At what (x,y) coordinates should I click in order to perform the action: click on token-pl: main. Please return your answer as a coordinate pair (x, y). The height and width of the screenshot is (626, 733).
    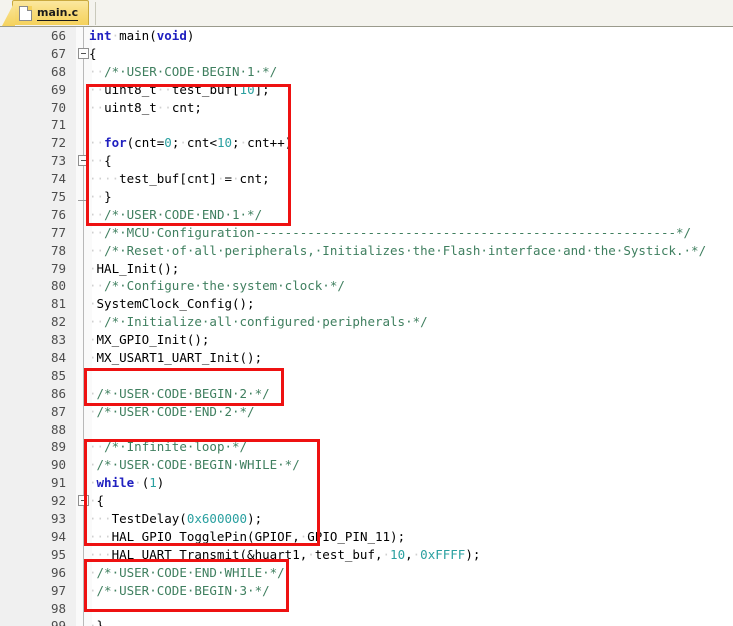
    Looking at the image, I should click on (134, 35).